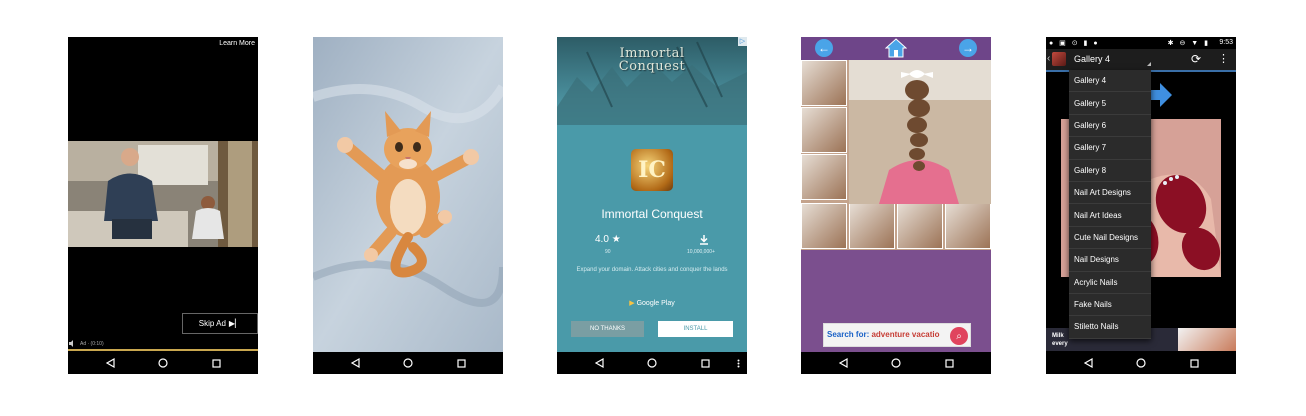 This screenshot has height=416, width=1306. I want to click on dropdown-item: Acrylic Nails, so click(1110, 283).